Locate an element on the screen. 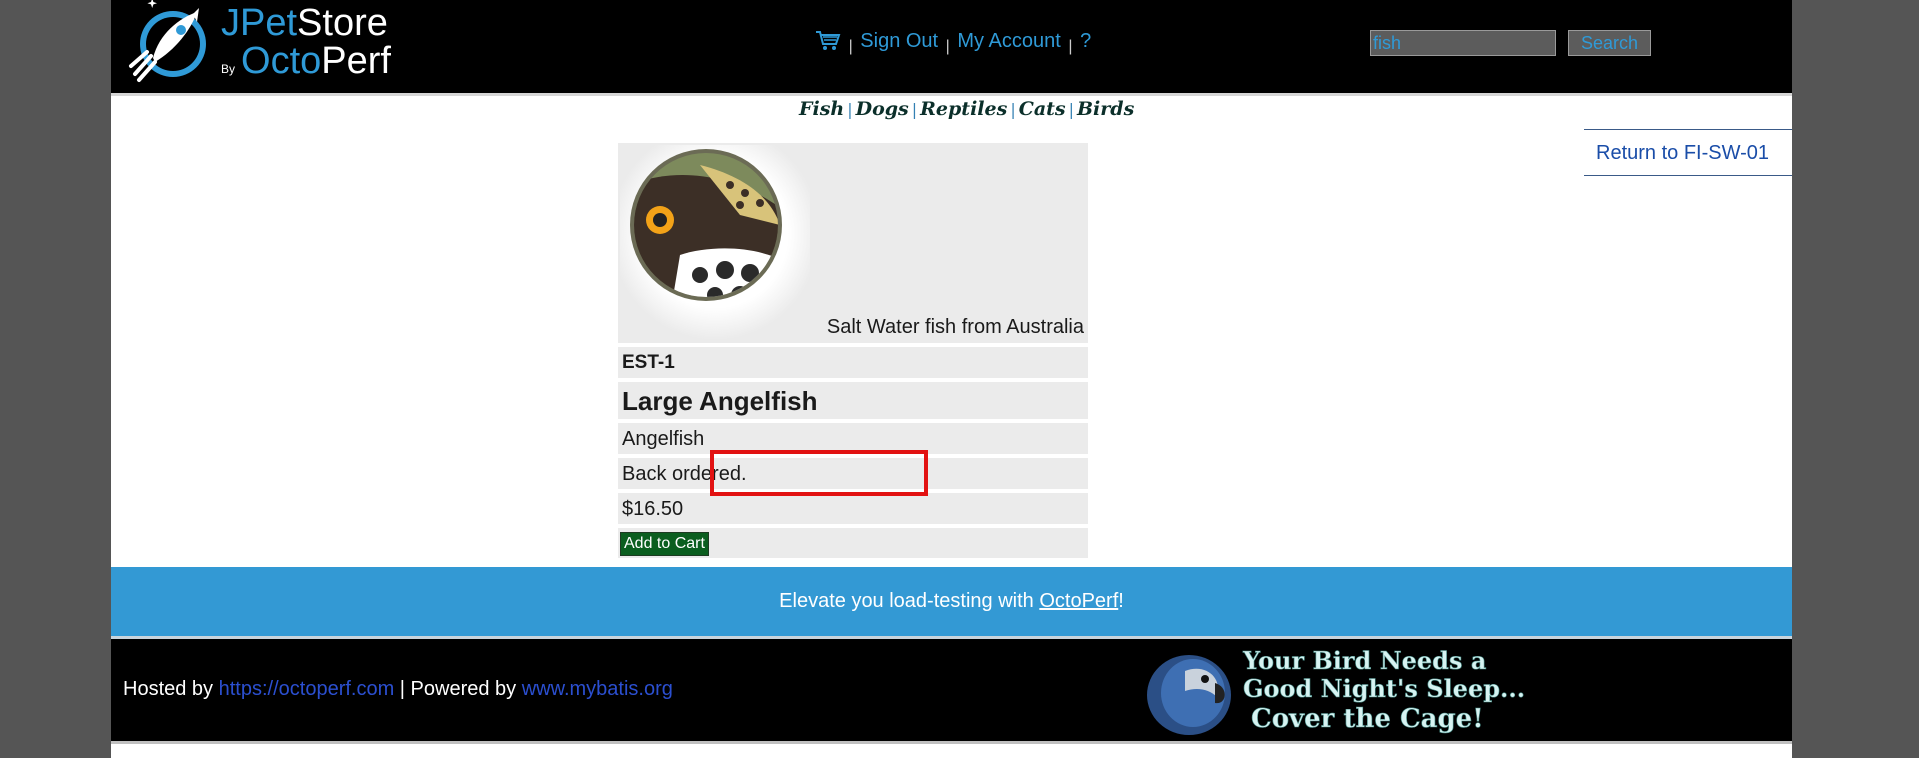 The width and height of the screenshot is (1919, 758). logo-link: JPetStore By OctoPerf is located at coordinates (258, 44).